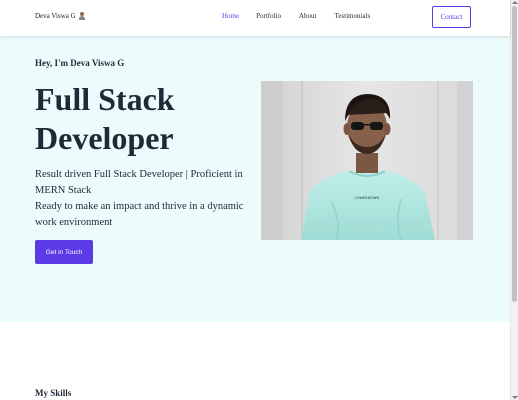 This screenshot has height=400, width=518. Describe the element at coordinates (55, 16) in the screenshot. I see `brand-name: Deva Viswa G` at that location.